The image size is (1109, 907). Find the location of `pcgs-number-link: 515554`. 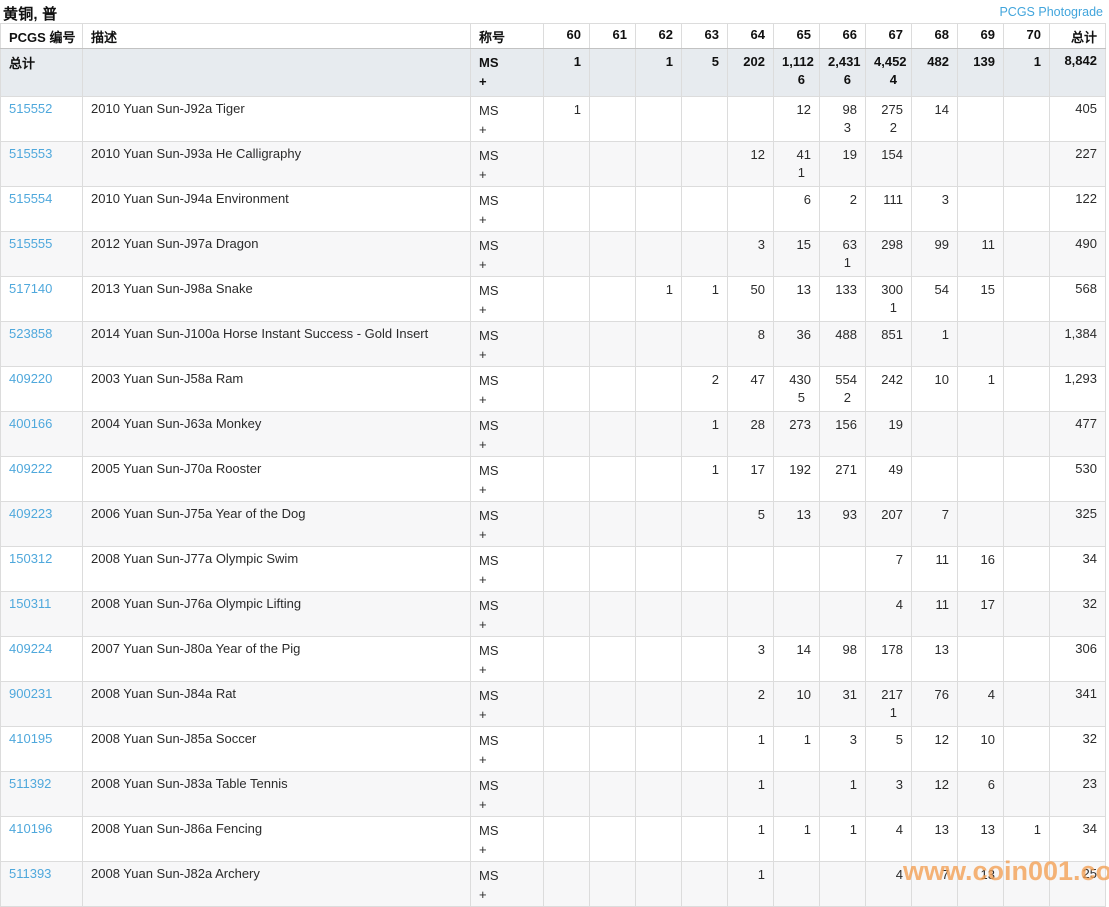

pcgs-number-link: 515554 is located at coordinates (30, 198).